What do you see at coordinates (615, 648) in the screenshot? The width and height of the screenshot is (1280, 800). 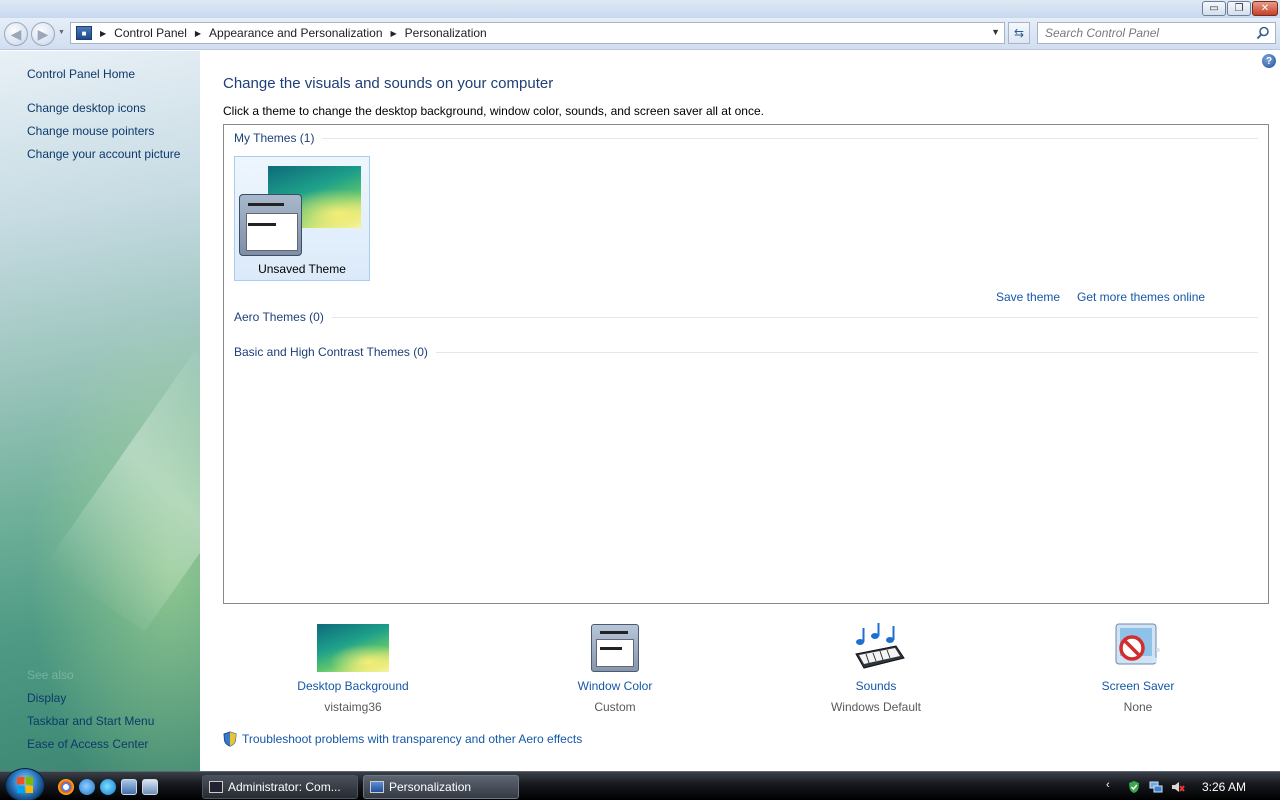 I see `window-color-icon` at bounding box center [615, 648].